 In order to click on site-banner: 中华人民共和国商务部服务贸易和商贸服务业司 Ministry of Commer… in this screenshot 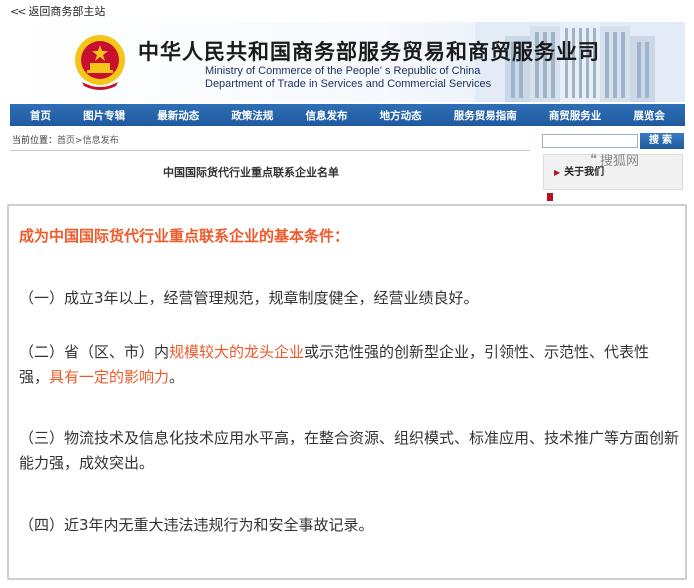, I will do `click(347, 62)`.